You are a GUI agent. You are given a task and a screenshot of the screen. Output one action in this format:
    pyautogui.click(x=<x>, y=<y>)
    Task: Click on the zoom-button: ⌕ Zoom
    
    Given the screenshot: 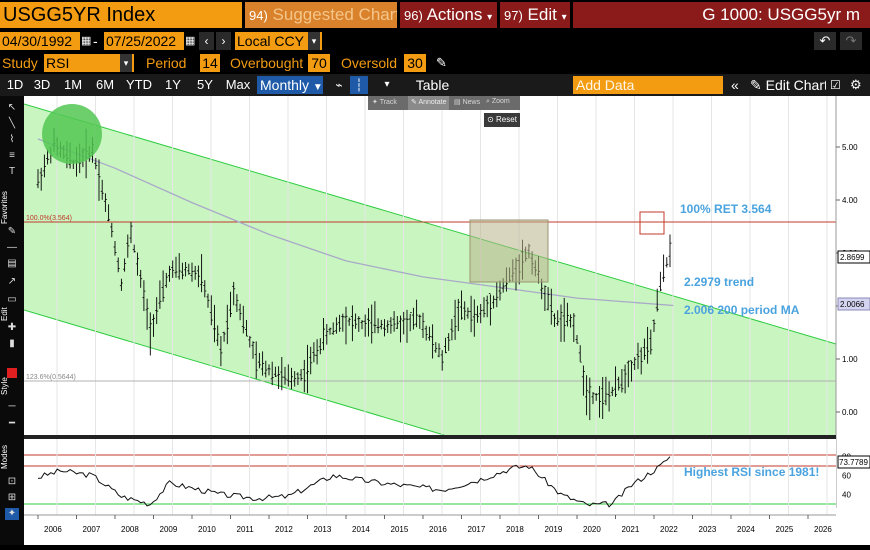 What is the action you would take?
    pyautogui.click(x=498, y=102)
    